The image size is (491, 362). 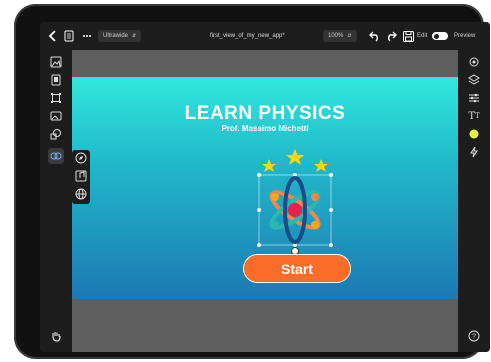 What do you see at coordinates (247, 36) in the screenshot?
I see `file-name: first_view_of_my_new_app*` at bounding box center [247, 36].